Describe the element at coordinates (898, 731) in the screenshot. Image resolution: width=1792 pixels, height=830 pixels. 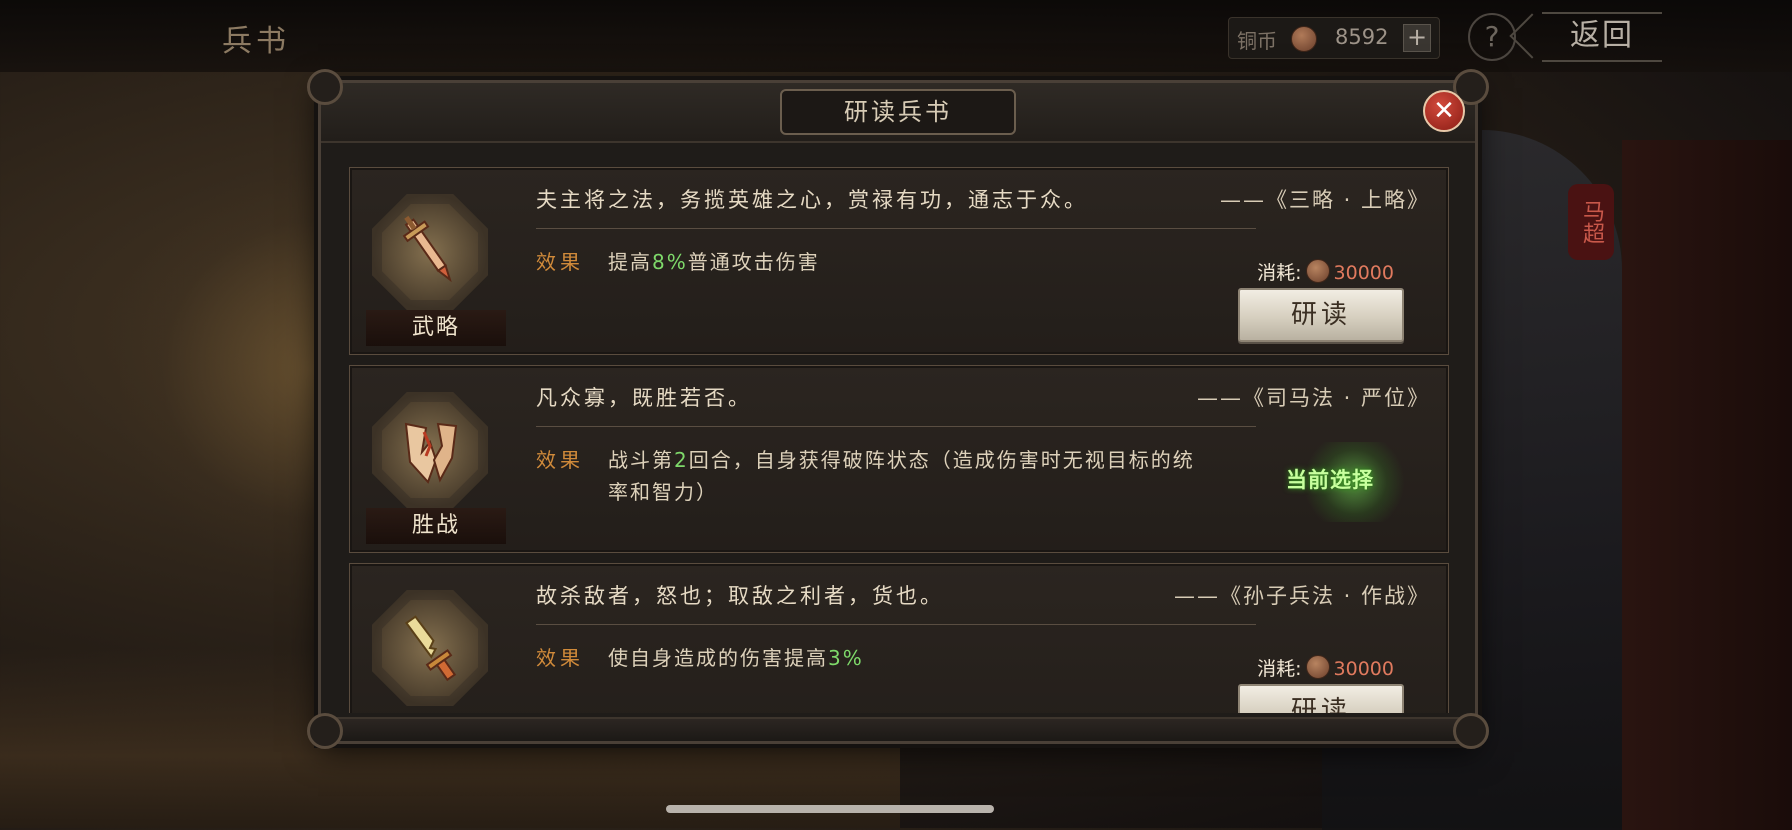
I see `dialog-bottom-border` at that location.